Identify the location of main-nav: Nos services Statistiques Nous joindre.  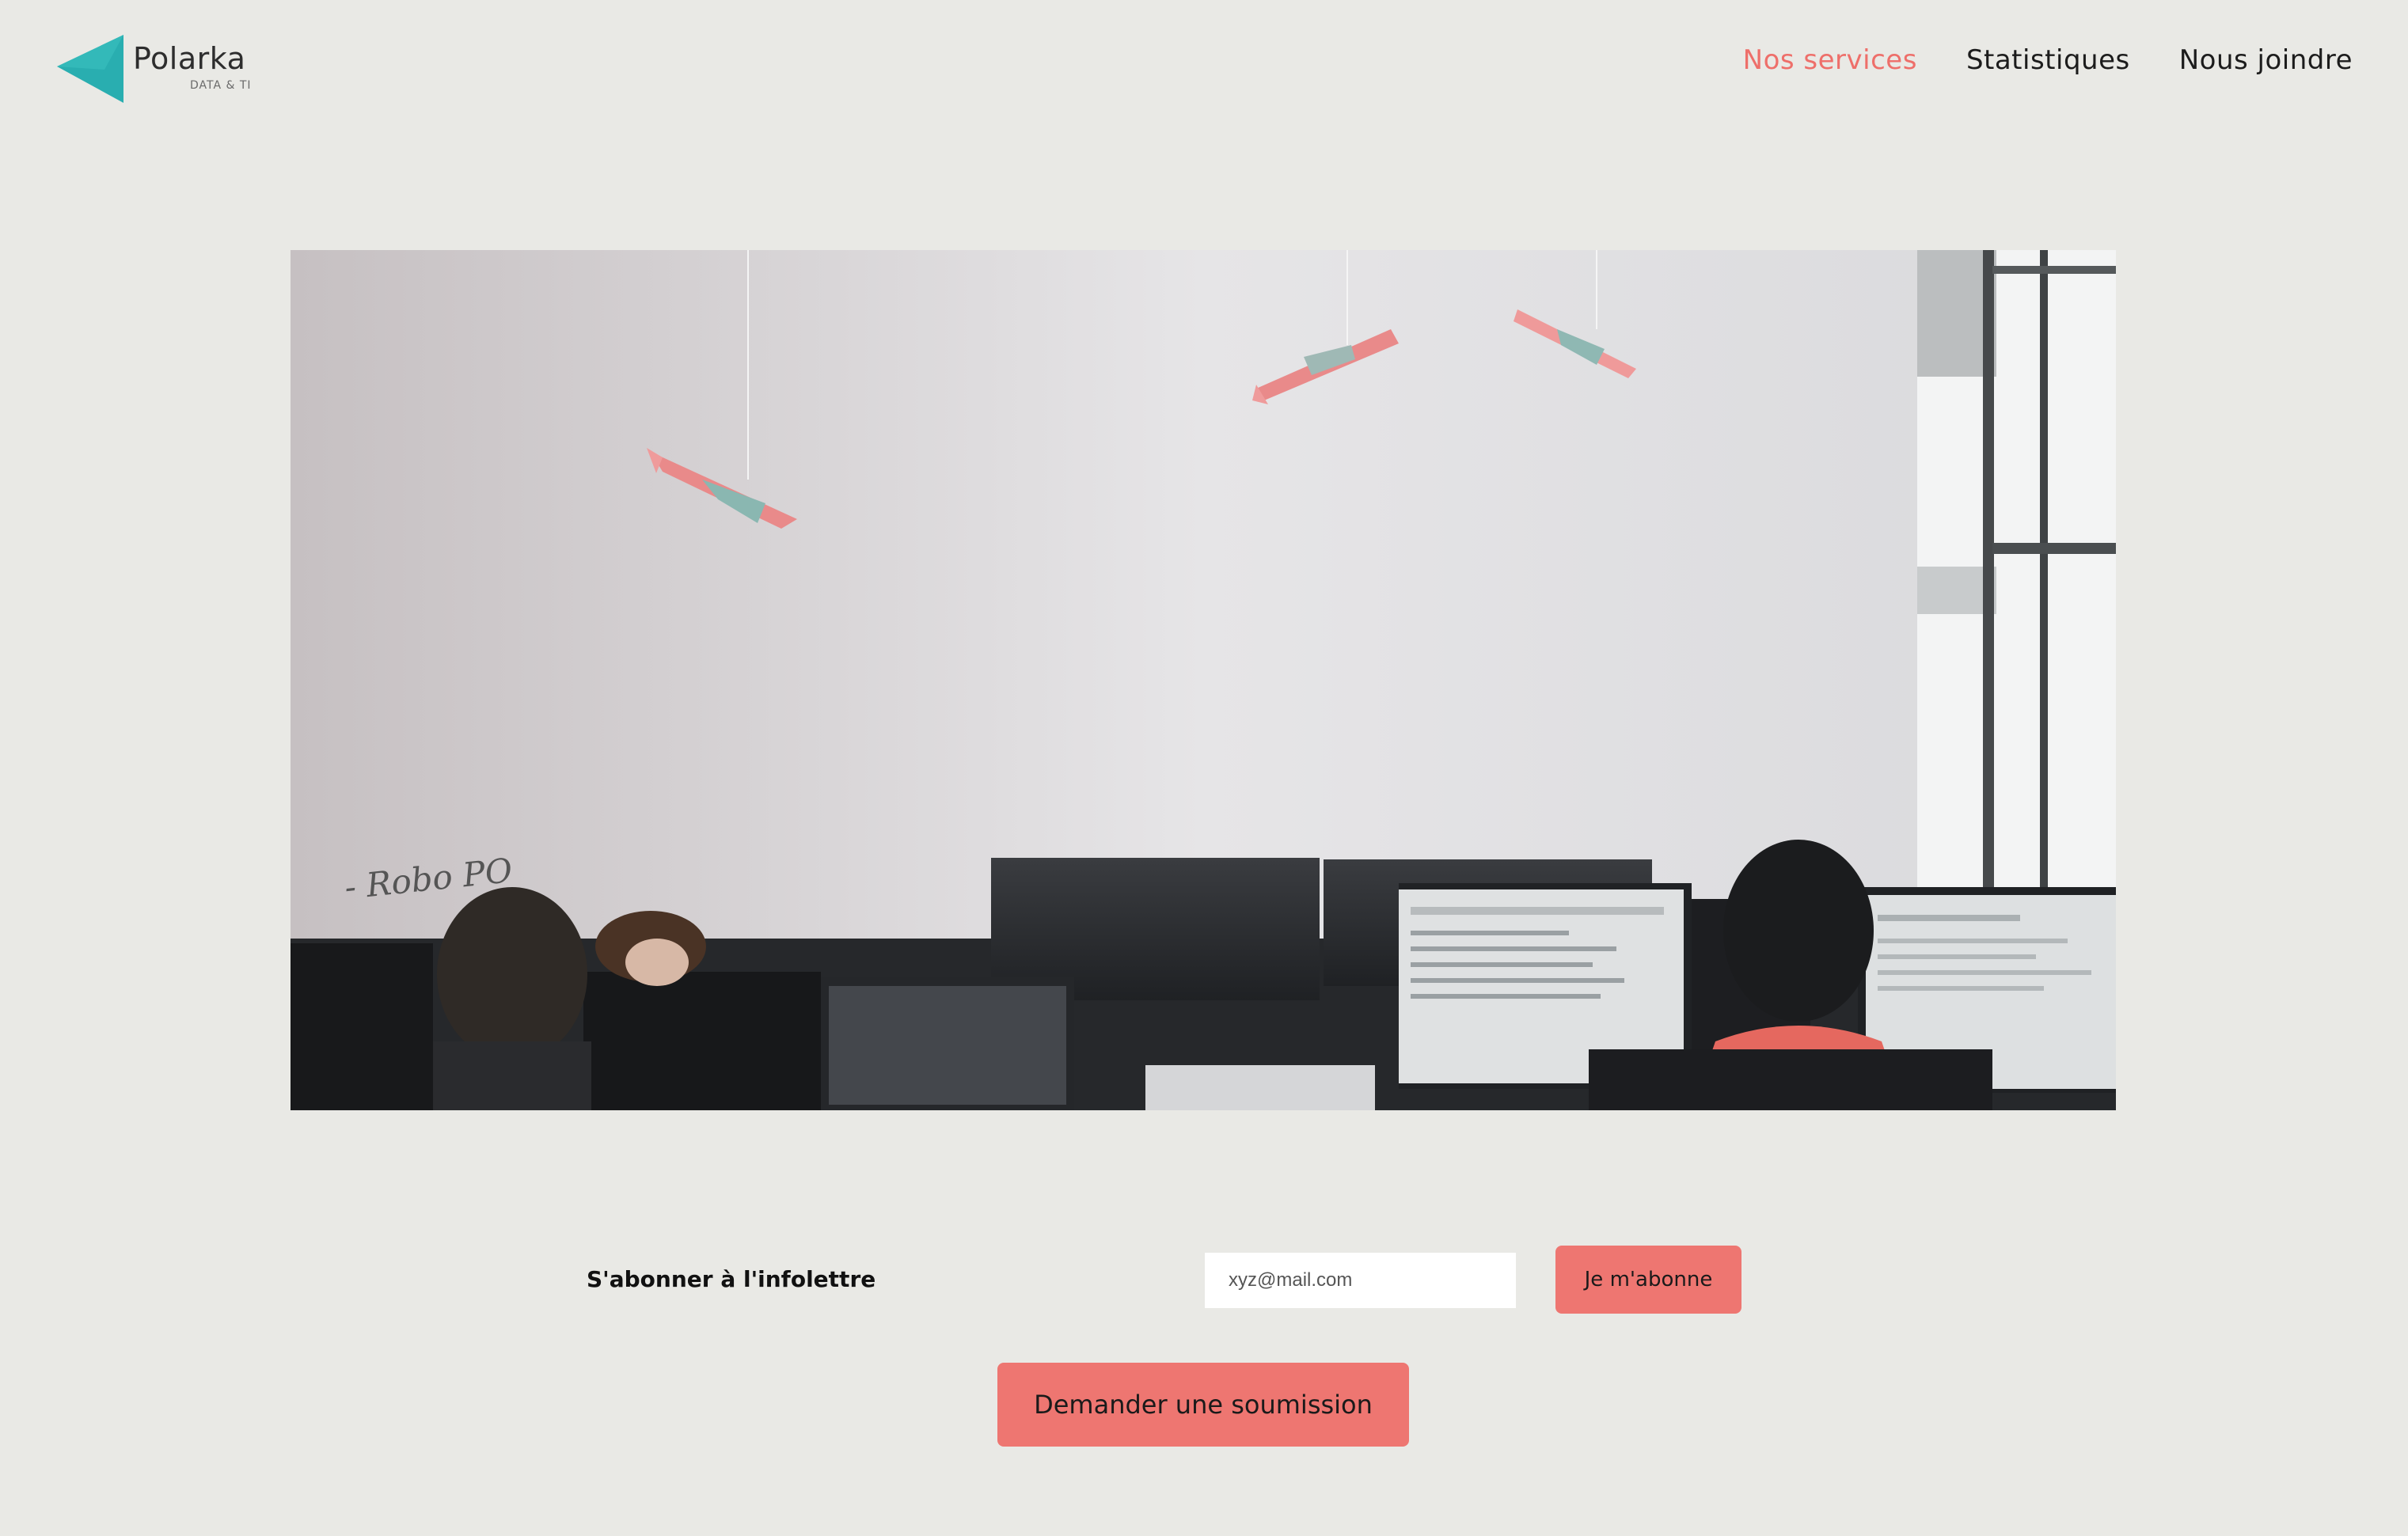
(2048, 60).